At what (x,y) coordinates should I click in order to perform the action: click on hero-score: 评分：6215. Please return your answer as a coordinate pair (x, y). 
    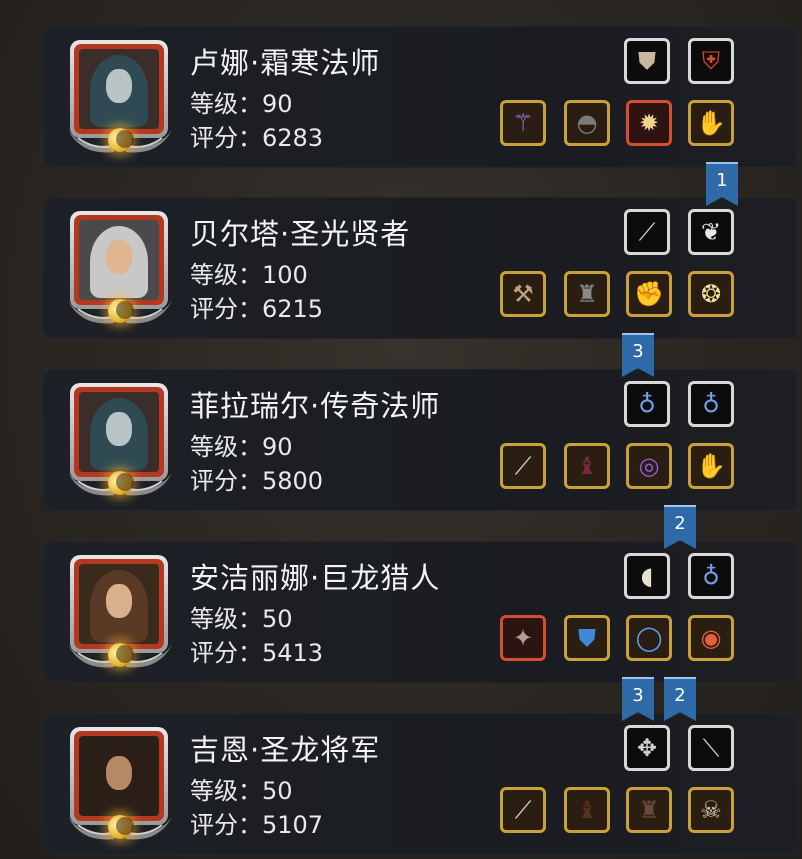
    Looking at the image, I should click on (257, 309).